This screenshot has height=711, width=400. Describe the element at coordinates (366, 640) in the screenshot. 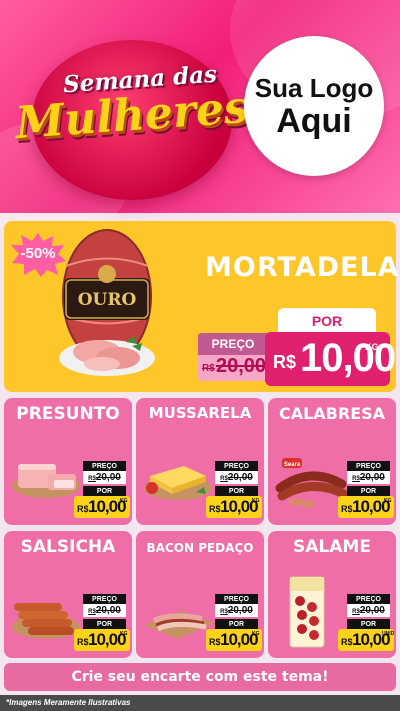

I see `new-price: R$ 10,00 UNID` at that location.